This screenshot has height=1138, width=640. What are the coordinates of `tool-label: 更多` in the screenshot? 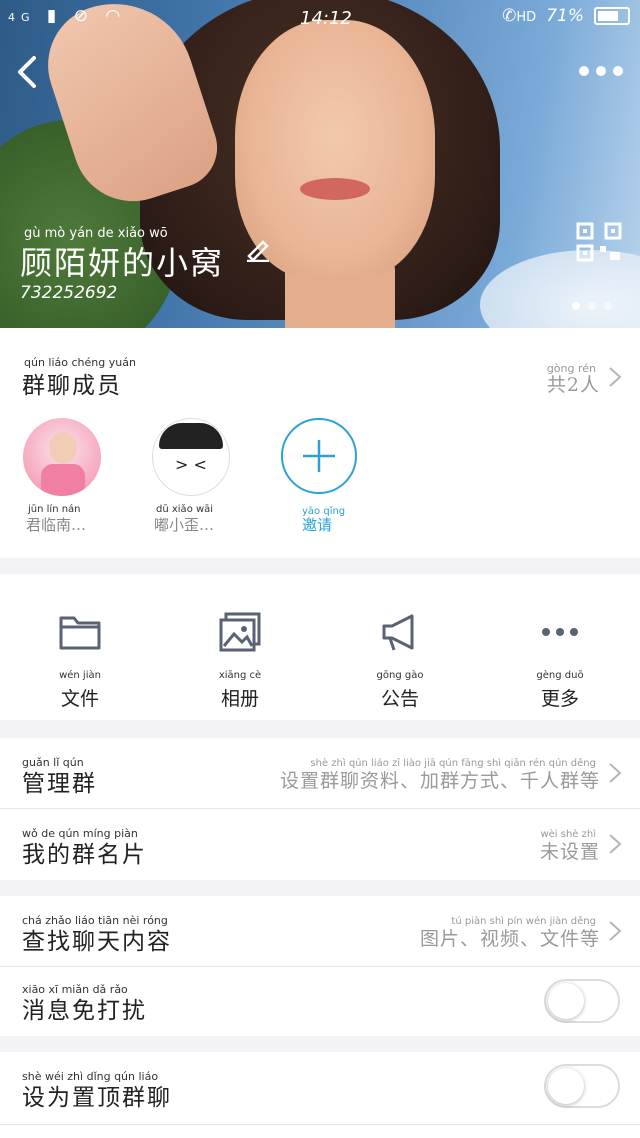 It's located at (559, 699).